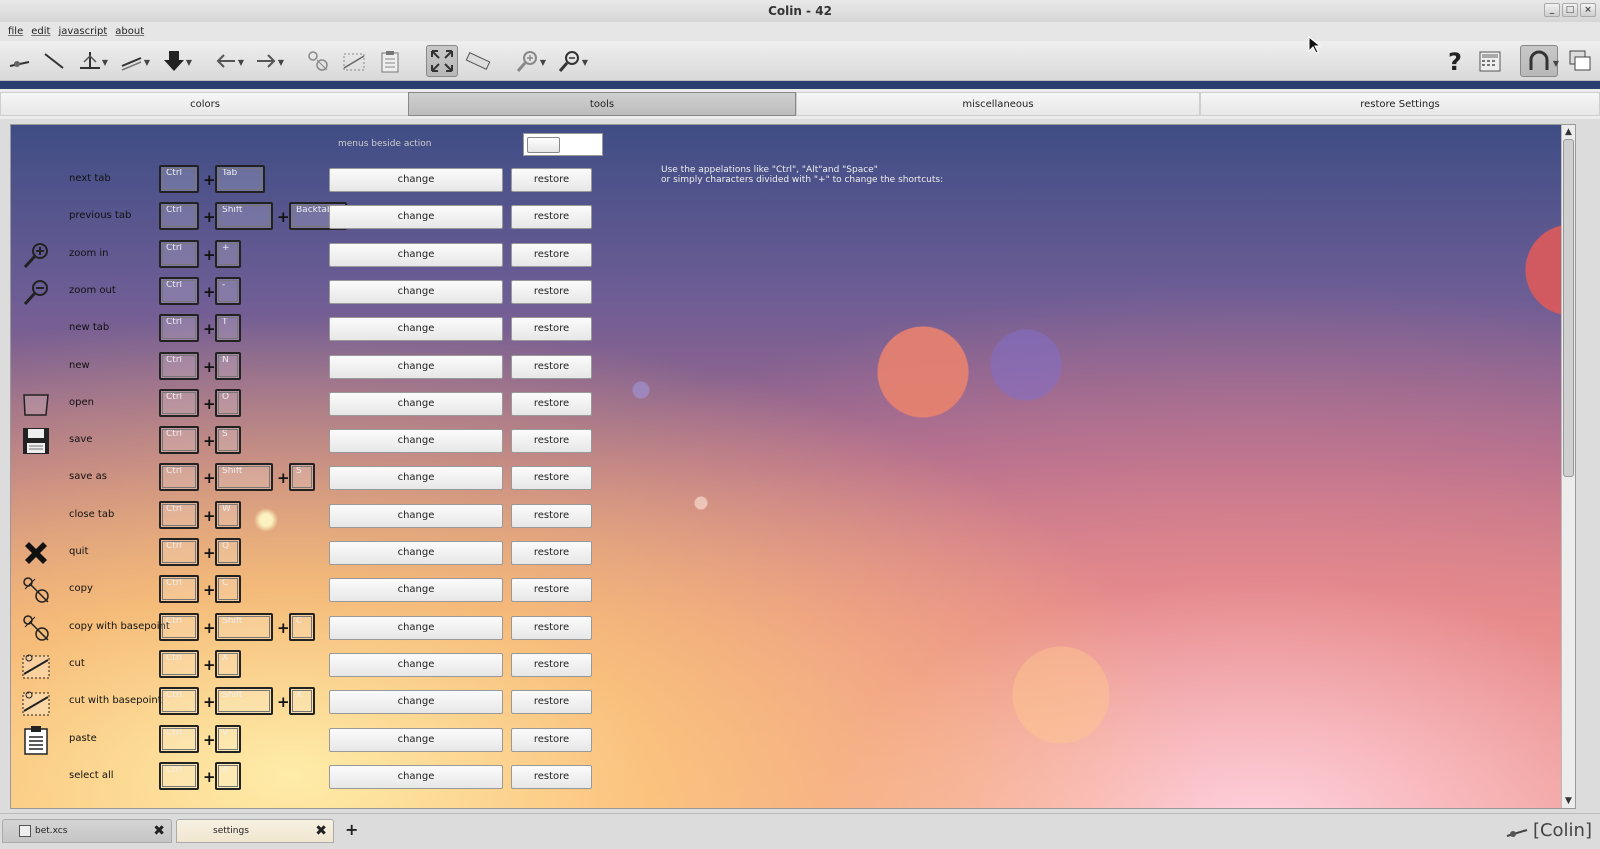  I want to click on shortcut-label: previous tab, so click(100, 215).